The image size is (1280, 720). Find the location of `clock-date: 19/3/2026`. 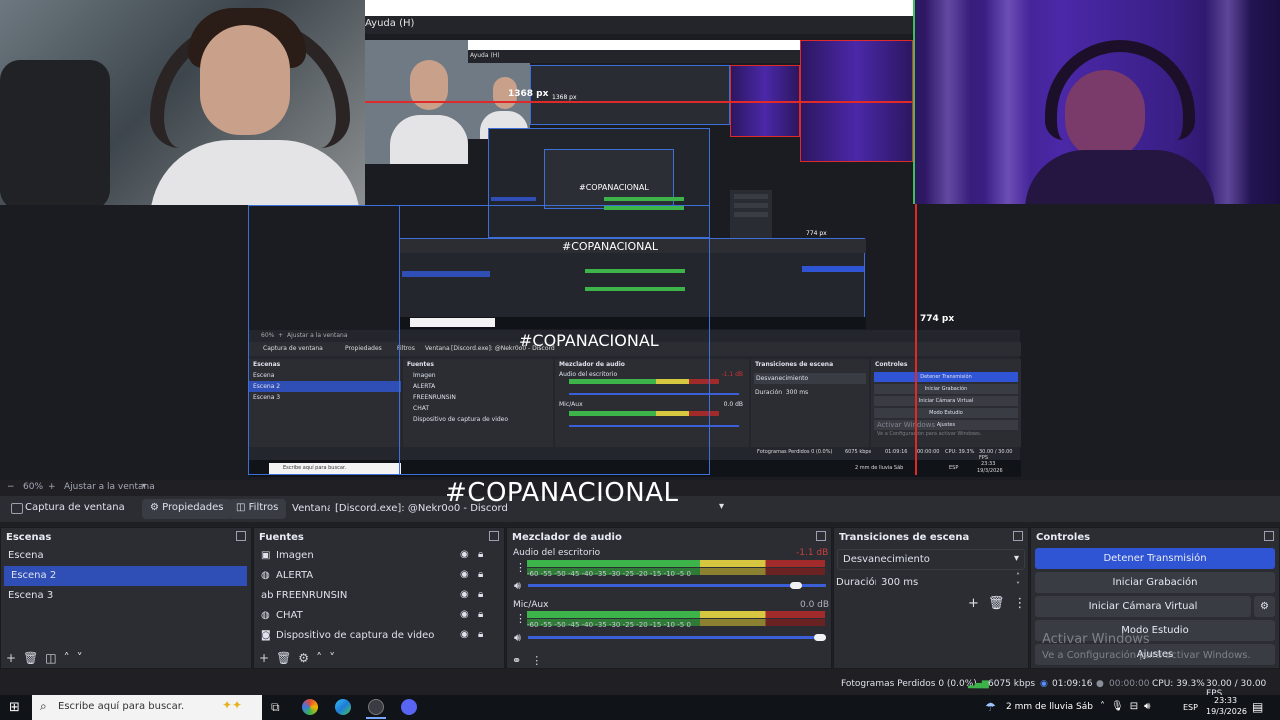

clock-date: 19/3/2026 is located at coordinates (1226, 711).